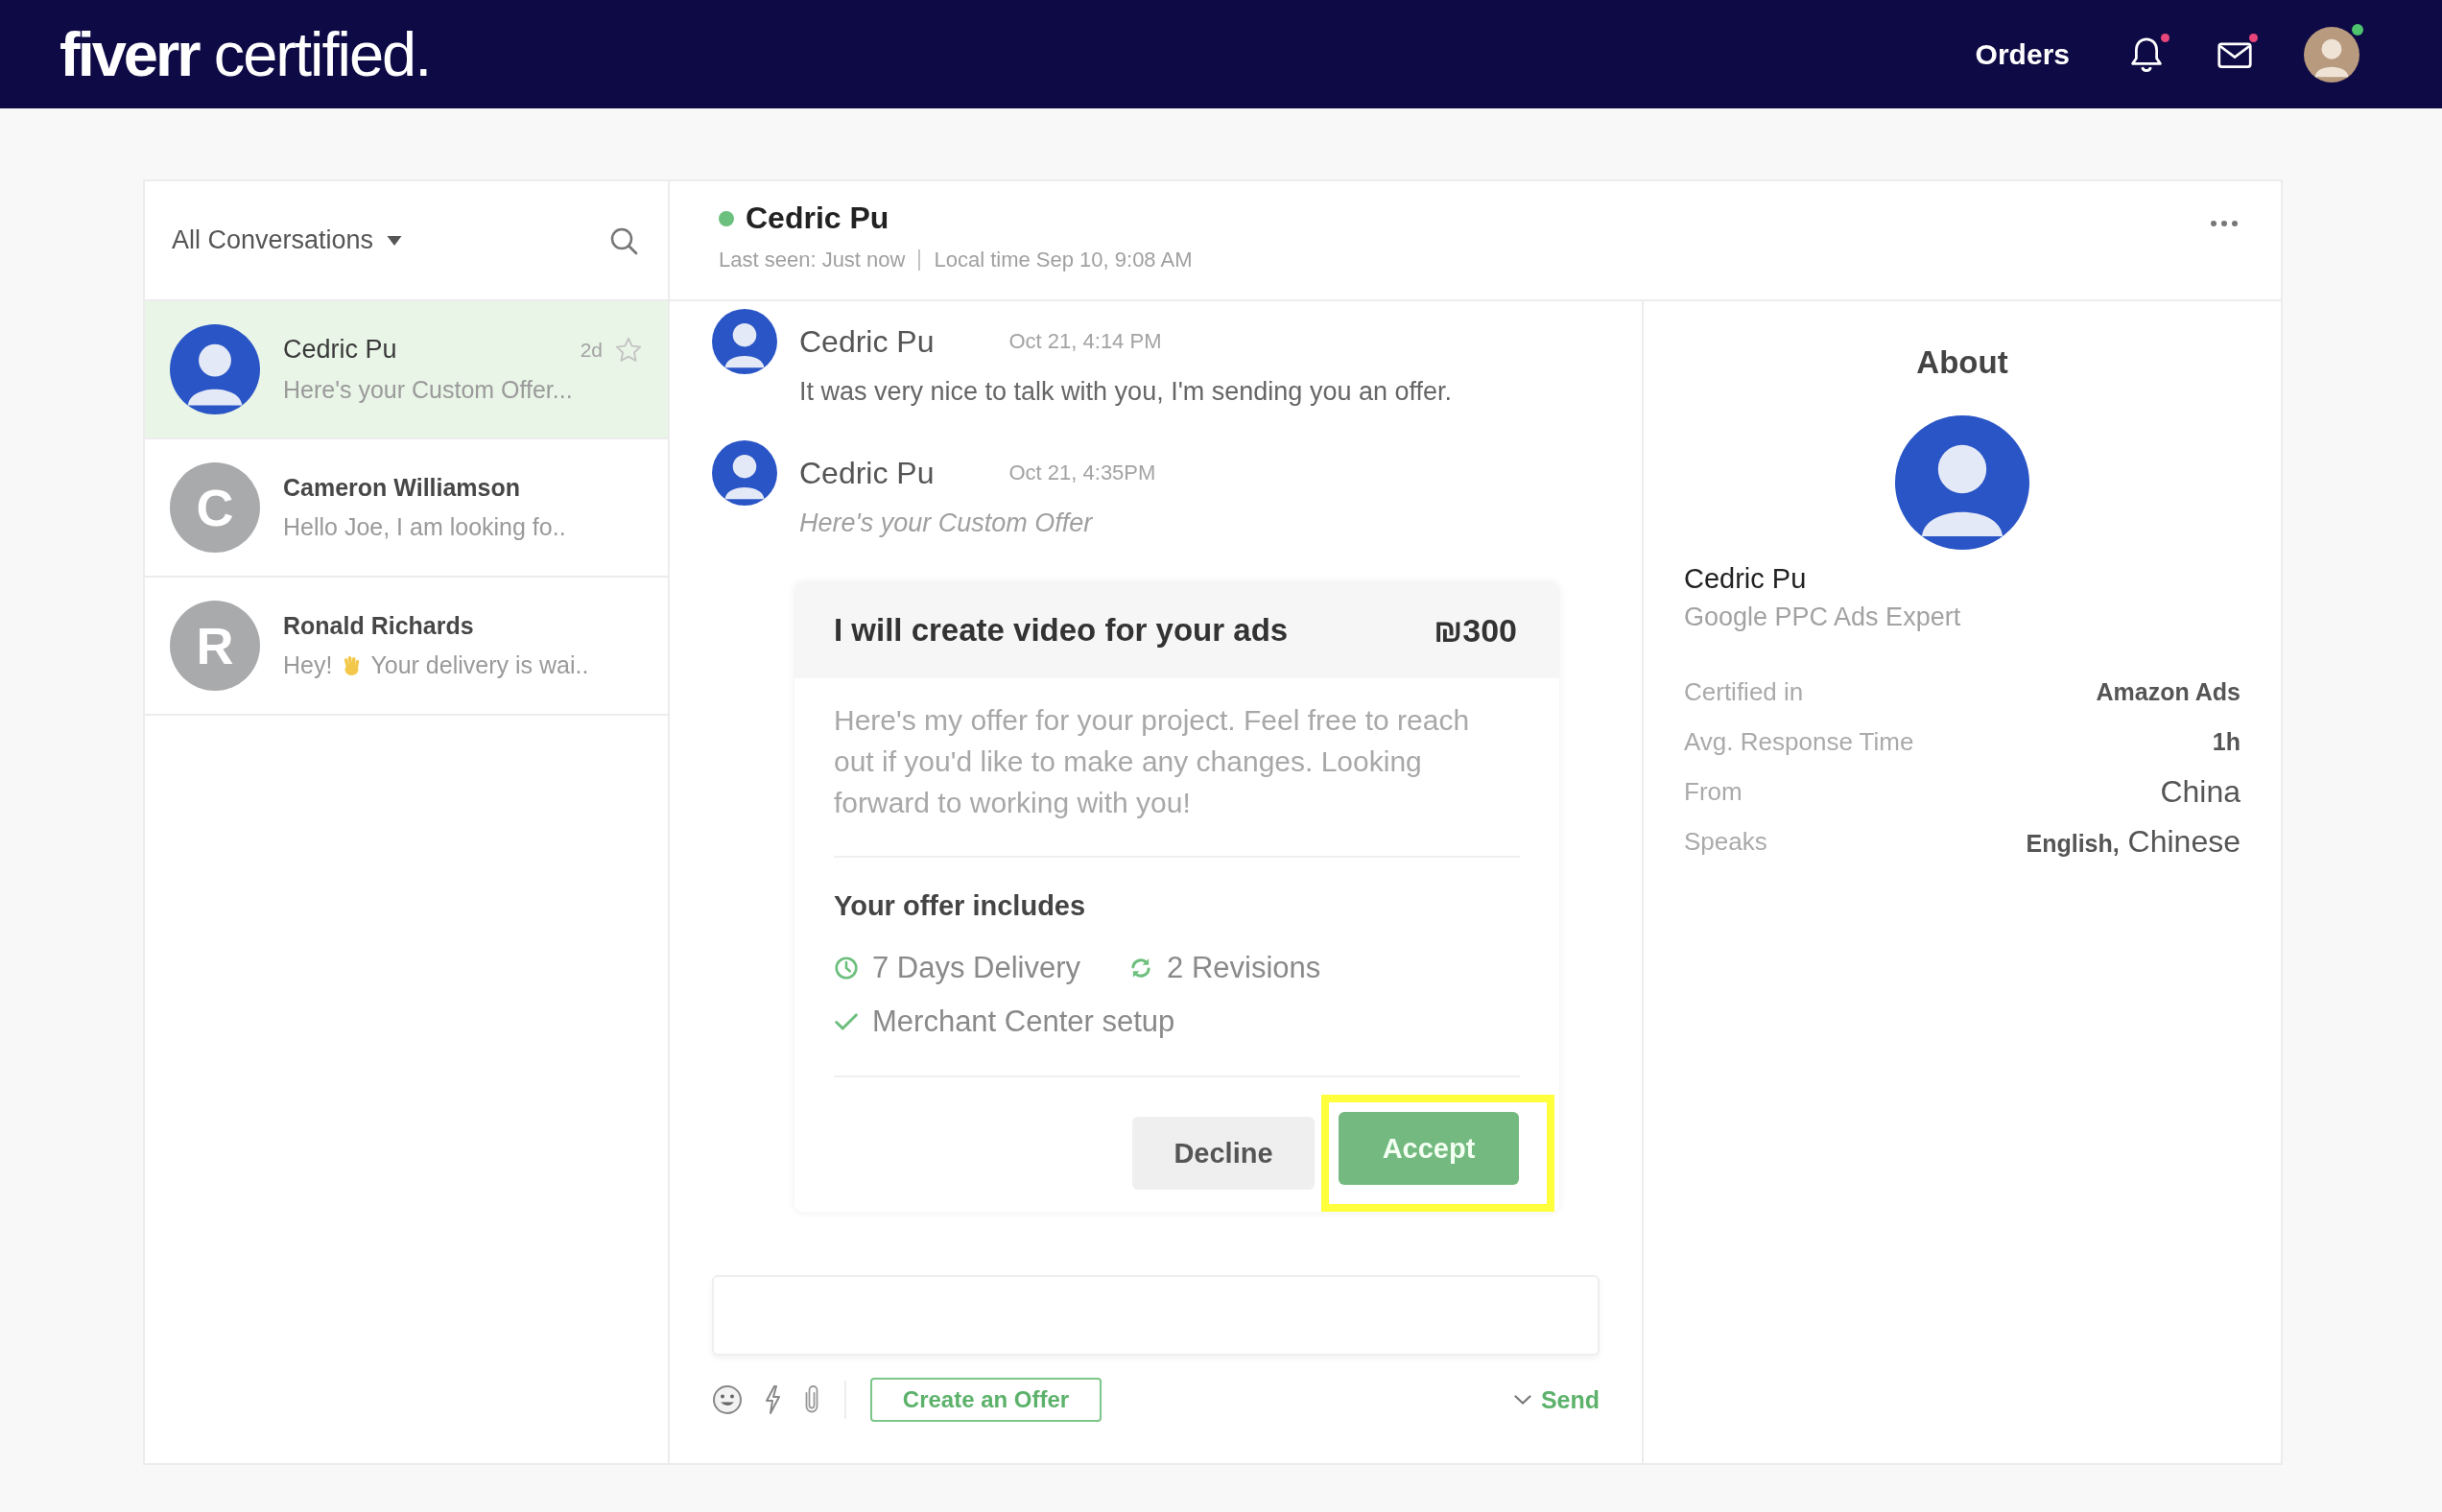 The width and height of the screenshot is (2442, 1512). What do you see at coordinates (846, 968) in the screenshot?
I see `clock-icon` at bounding box center [846, 968].